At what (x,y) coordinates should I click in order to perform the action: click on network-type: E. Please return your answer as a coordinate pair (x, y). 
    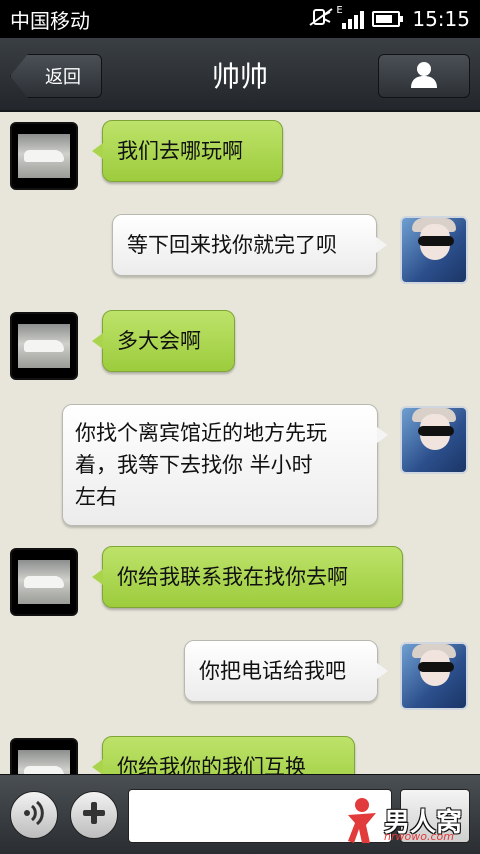
    Looking at the image, I should click on (339, 10).